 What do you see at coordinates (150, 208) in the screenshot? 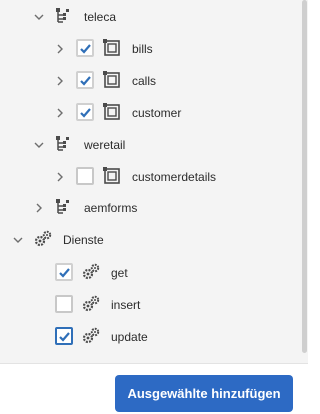
I see `tree-node-aemforms: aemforms` at bounding box center [150, 208].